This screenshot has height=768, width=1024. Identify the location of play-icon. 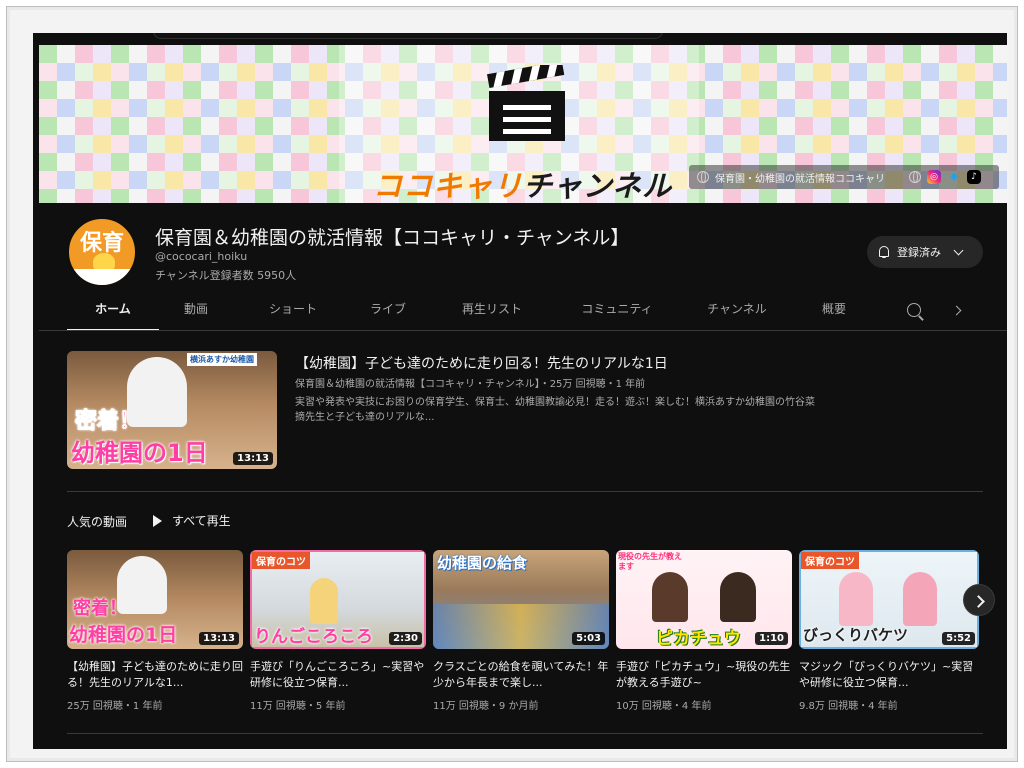
(157, 520).